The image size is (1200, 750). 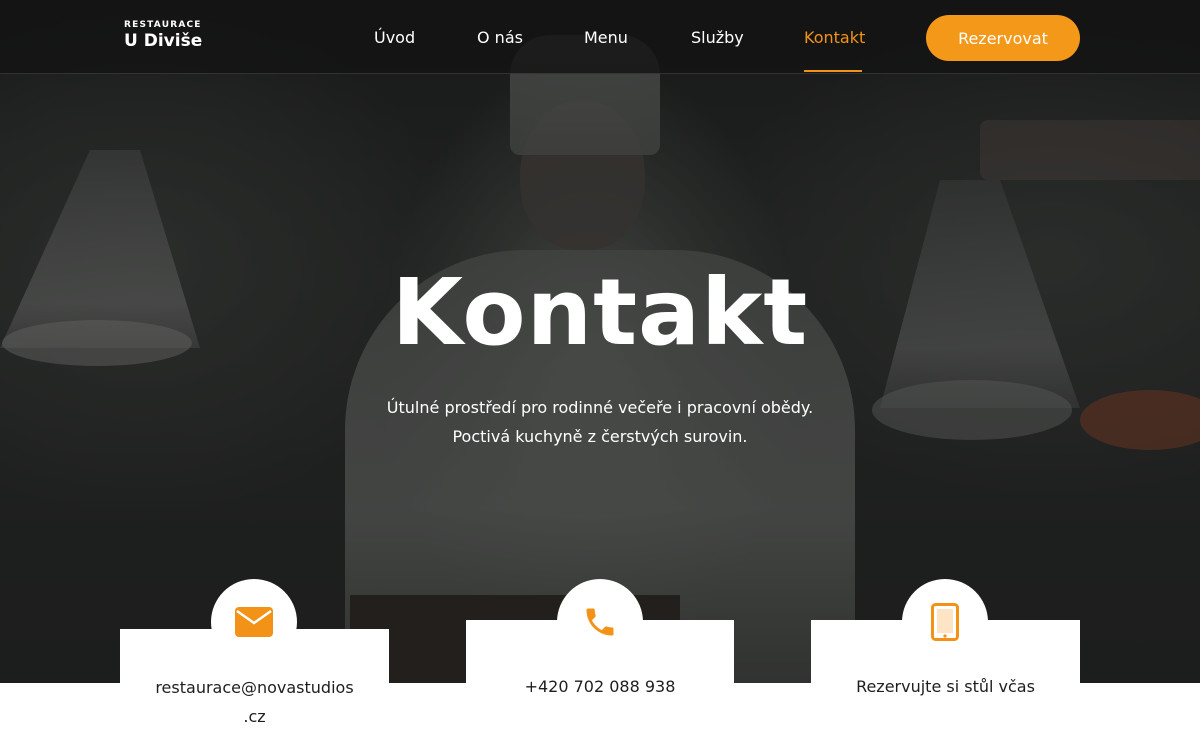 What do you see at coordinates (945, 686) in the screenshot?
I see `contact-reservation-text: Rezervujte si stůl včas` at bounding box center [945, 686].